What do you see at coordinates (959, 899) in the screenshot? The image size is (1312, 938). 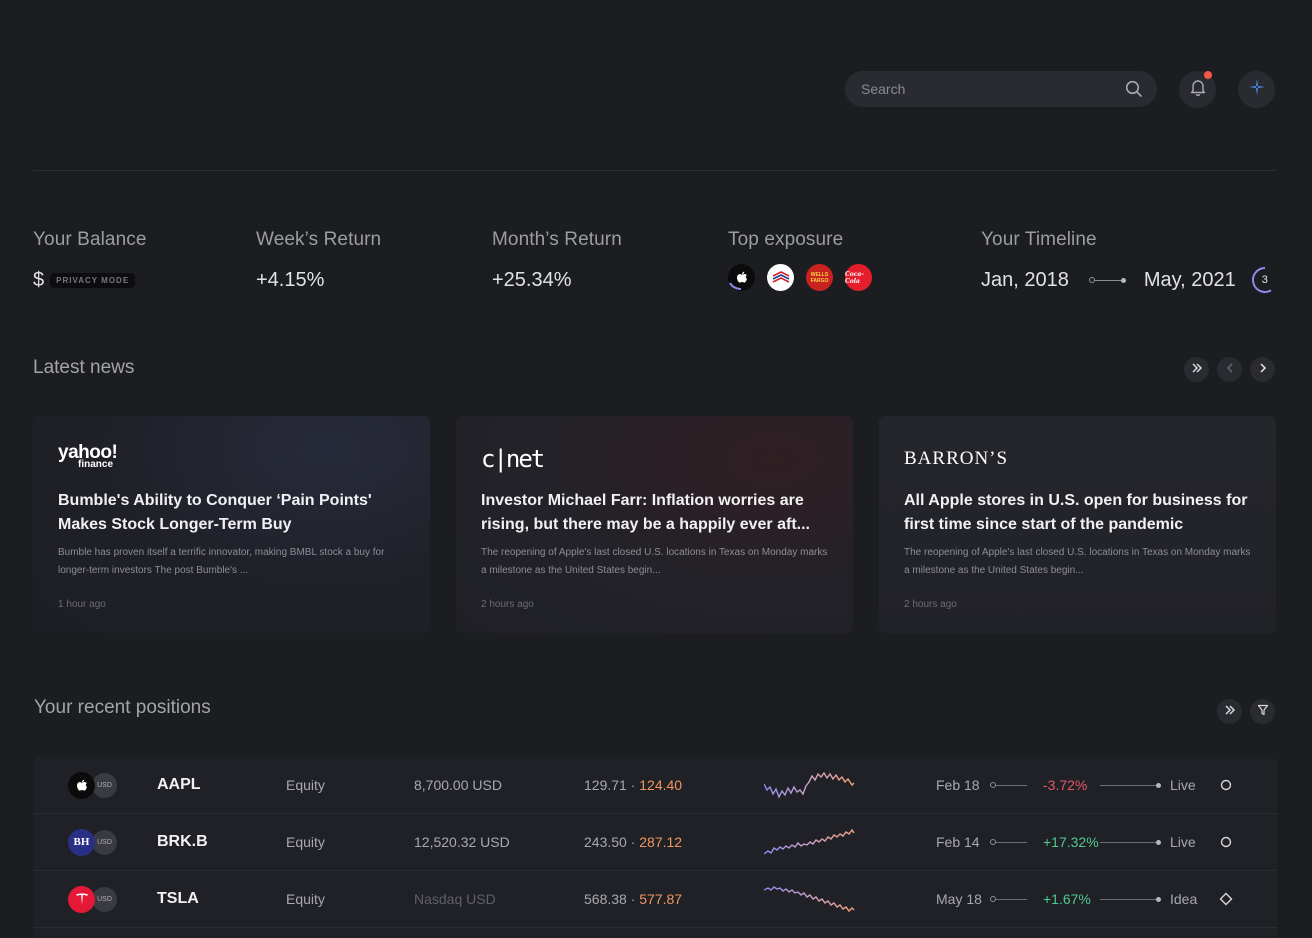 I see `position-date: May 18` at bounding box center [959, 899].